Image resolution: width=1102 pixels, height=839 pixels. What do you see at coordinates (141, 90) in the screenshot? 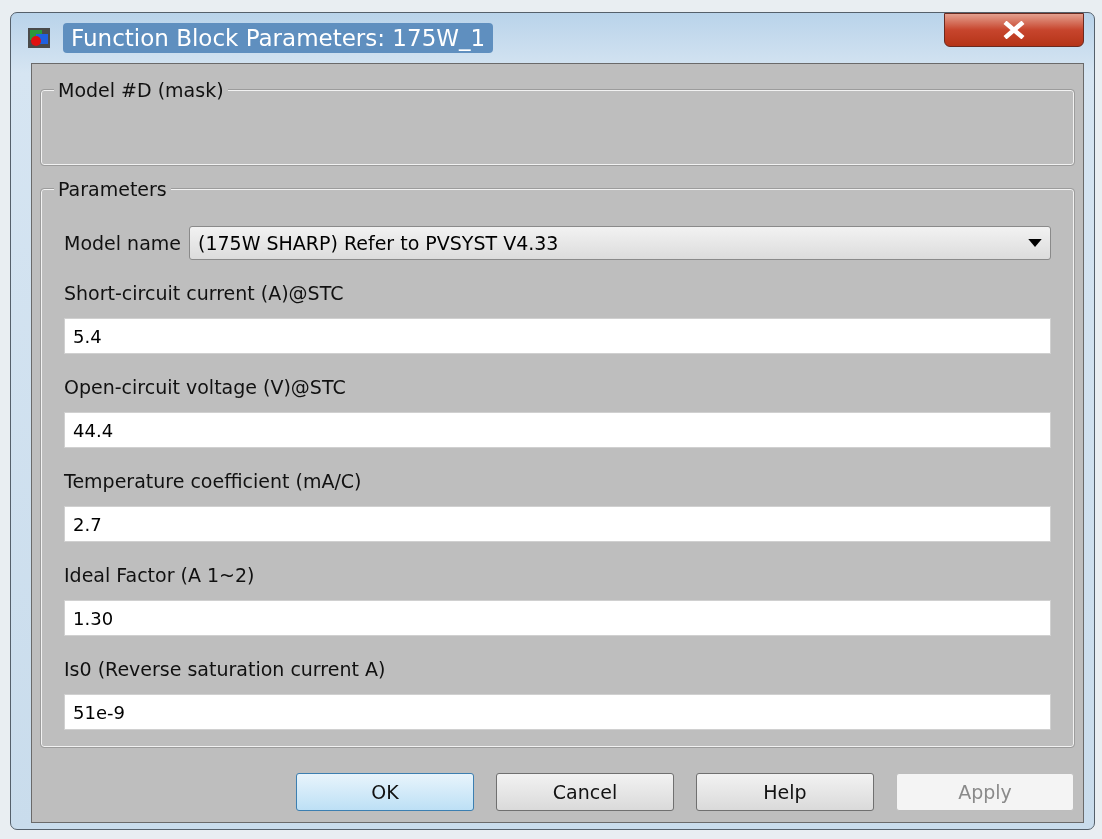
I see `group-title: Model #D (mask)` at bounding box center [141, 90].